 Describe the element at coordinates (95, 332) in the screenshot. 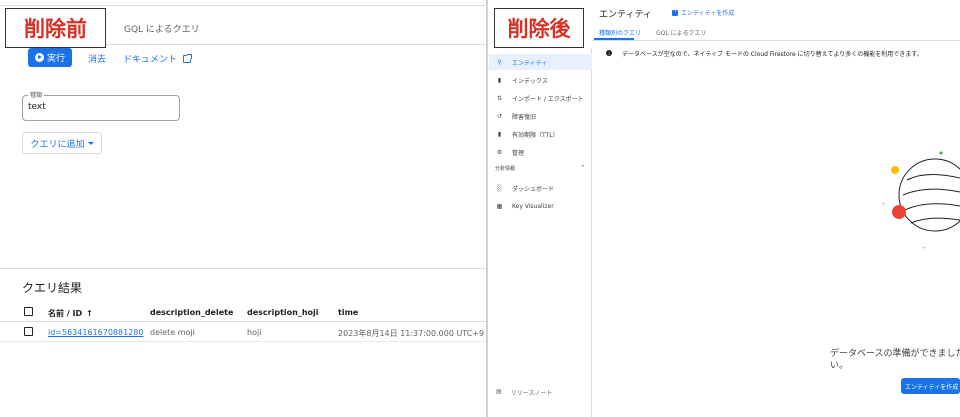

I see `entity-id-link: id=5634161670881280` at that location.